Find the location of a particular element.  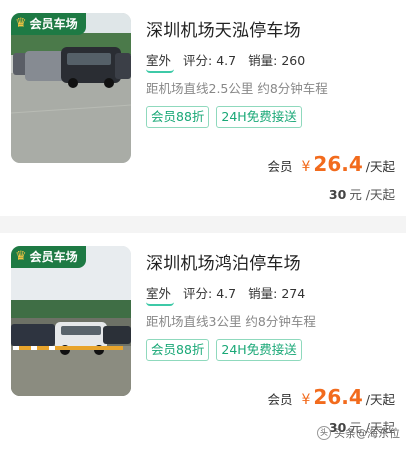

watermark: 头 头条@海东位 is located at coordinates (358, 433).